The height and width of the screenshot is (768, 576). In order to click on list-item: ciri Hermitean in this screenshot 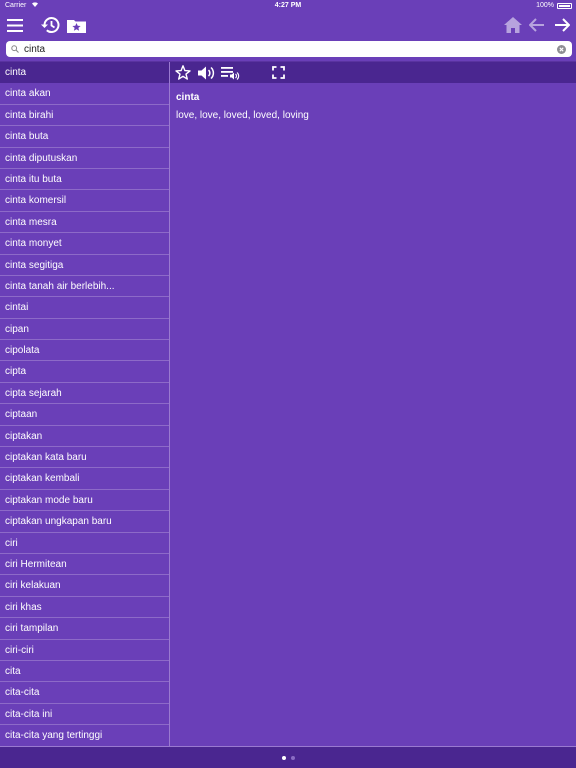, I will do `click(84, 565)`.